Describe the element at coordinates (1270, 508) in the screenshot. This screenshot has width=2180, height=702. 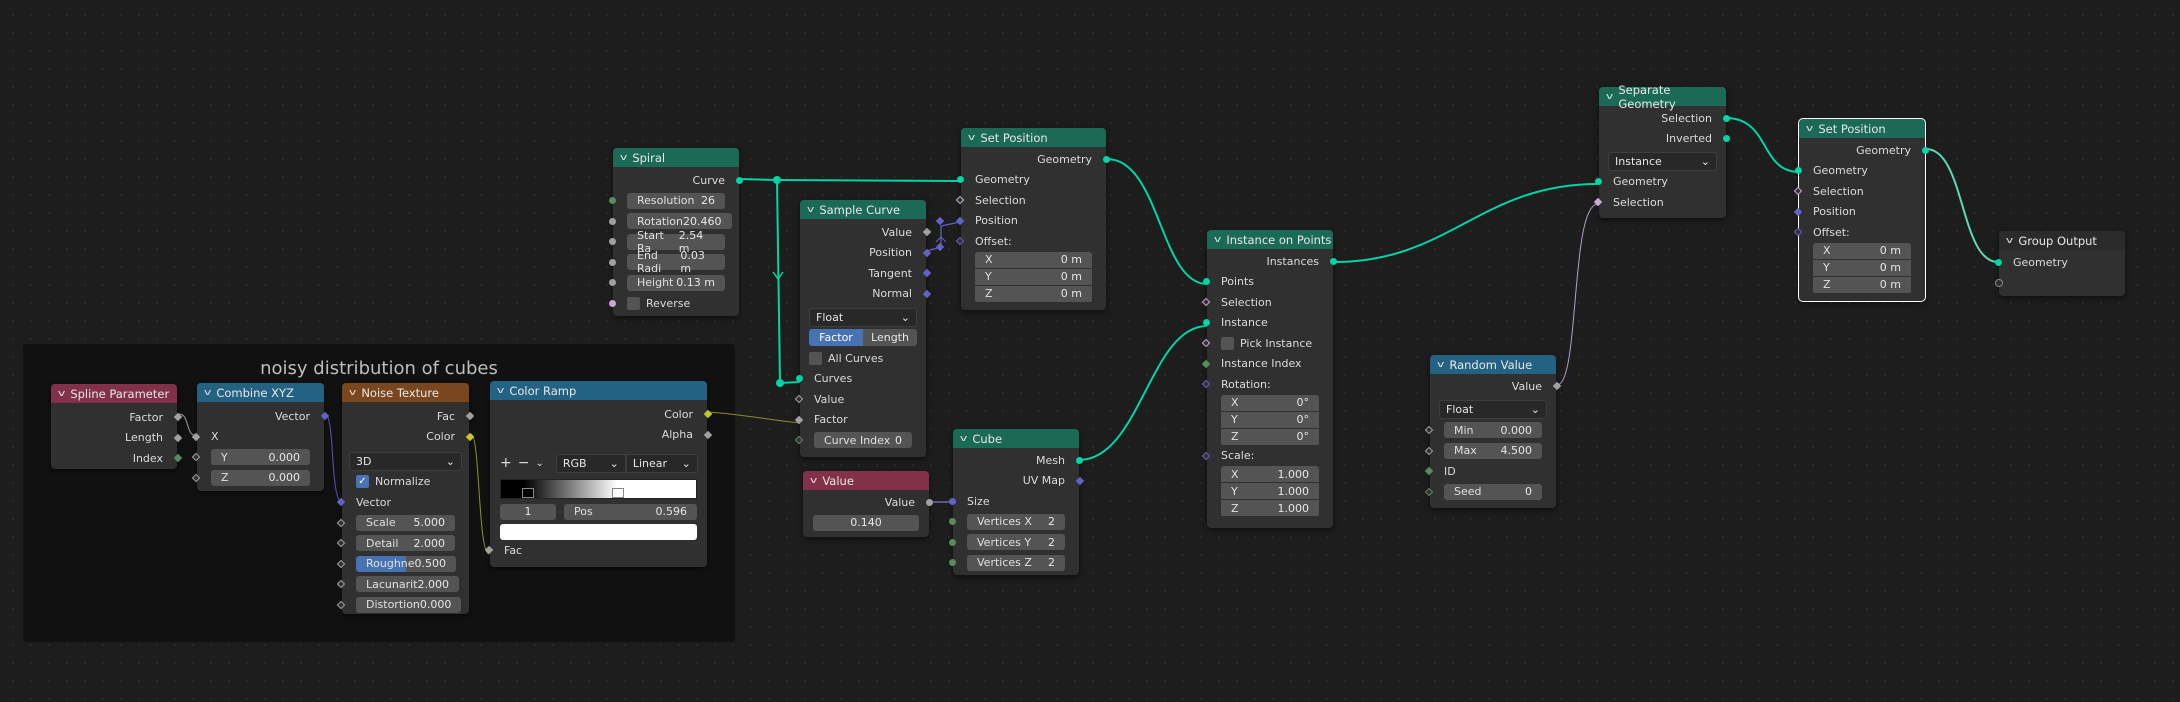
I see `scale-z-field: Z 1.000` at that location.